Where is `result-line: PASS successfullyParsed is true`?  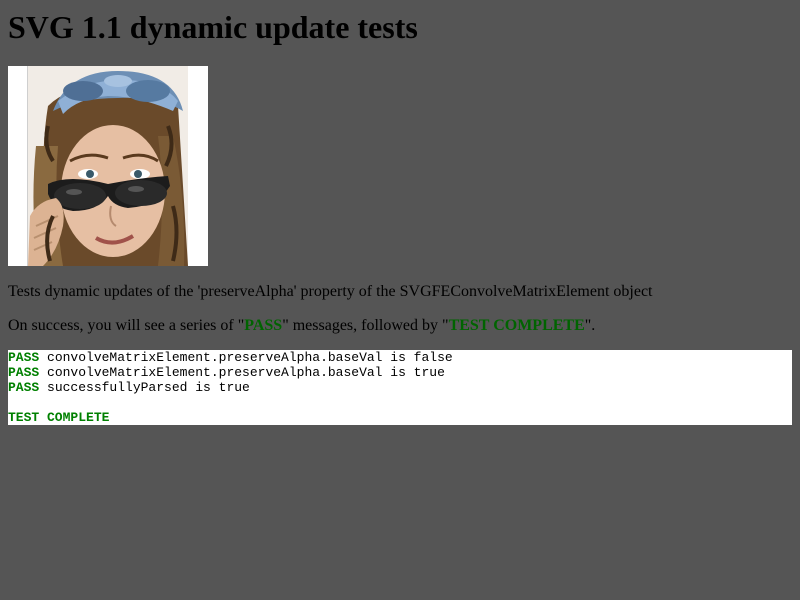
result-line: PASS successfullyParsed is true is located at coordinates (400, 387).